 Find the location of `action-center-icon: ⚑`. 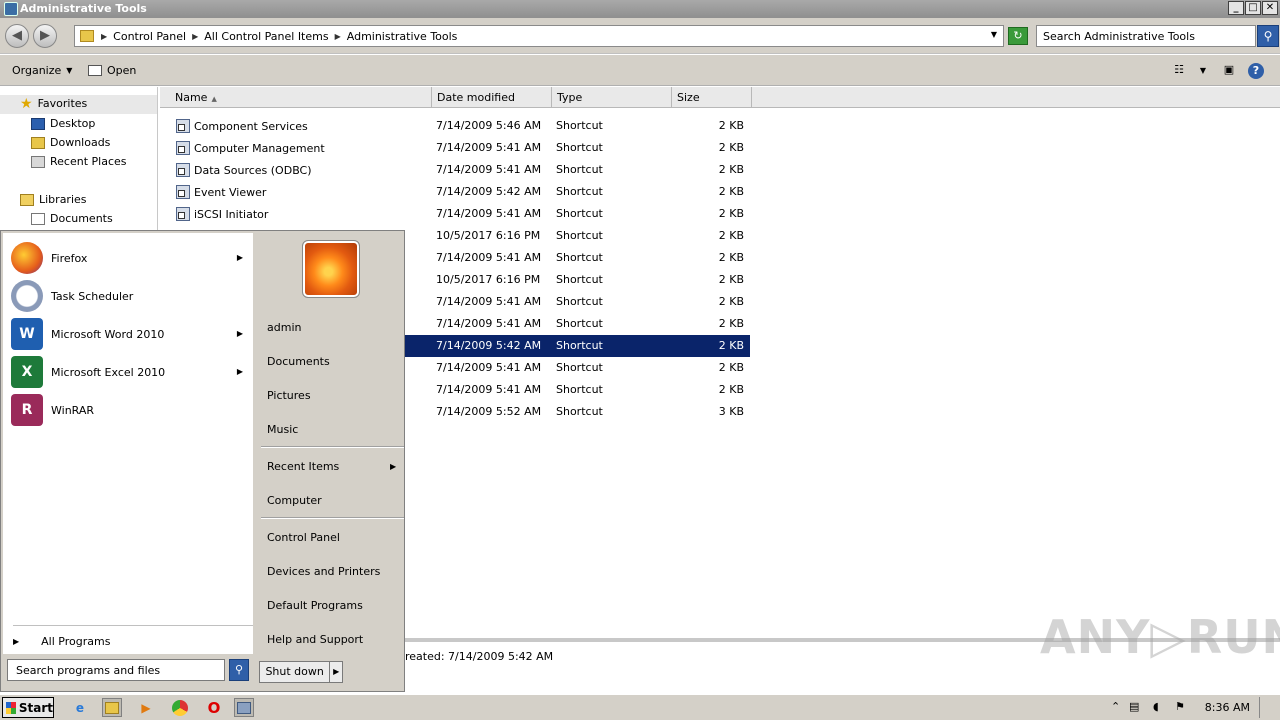

action-center-icon: ⚑ is located at coordinates (1180, 706).